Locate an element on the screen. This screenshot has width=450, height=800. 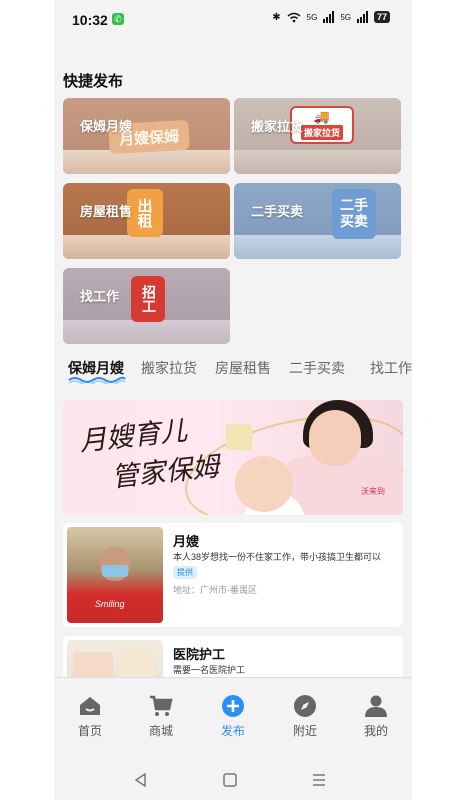
listing-title: 月嫂 is located at coordinates (186, 541).